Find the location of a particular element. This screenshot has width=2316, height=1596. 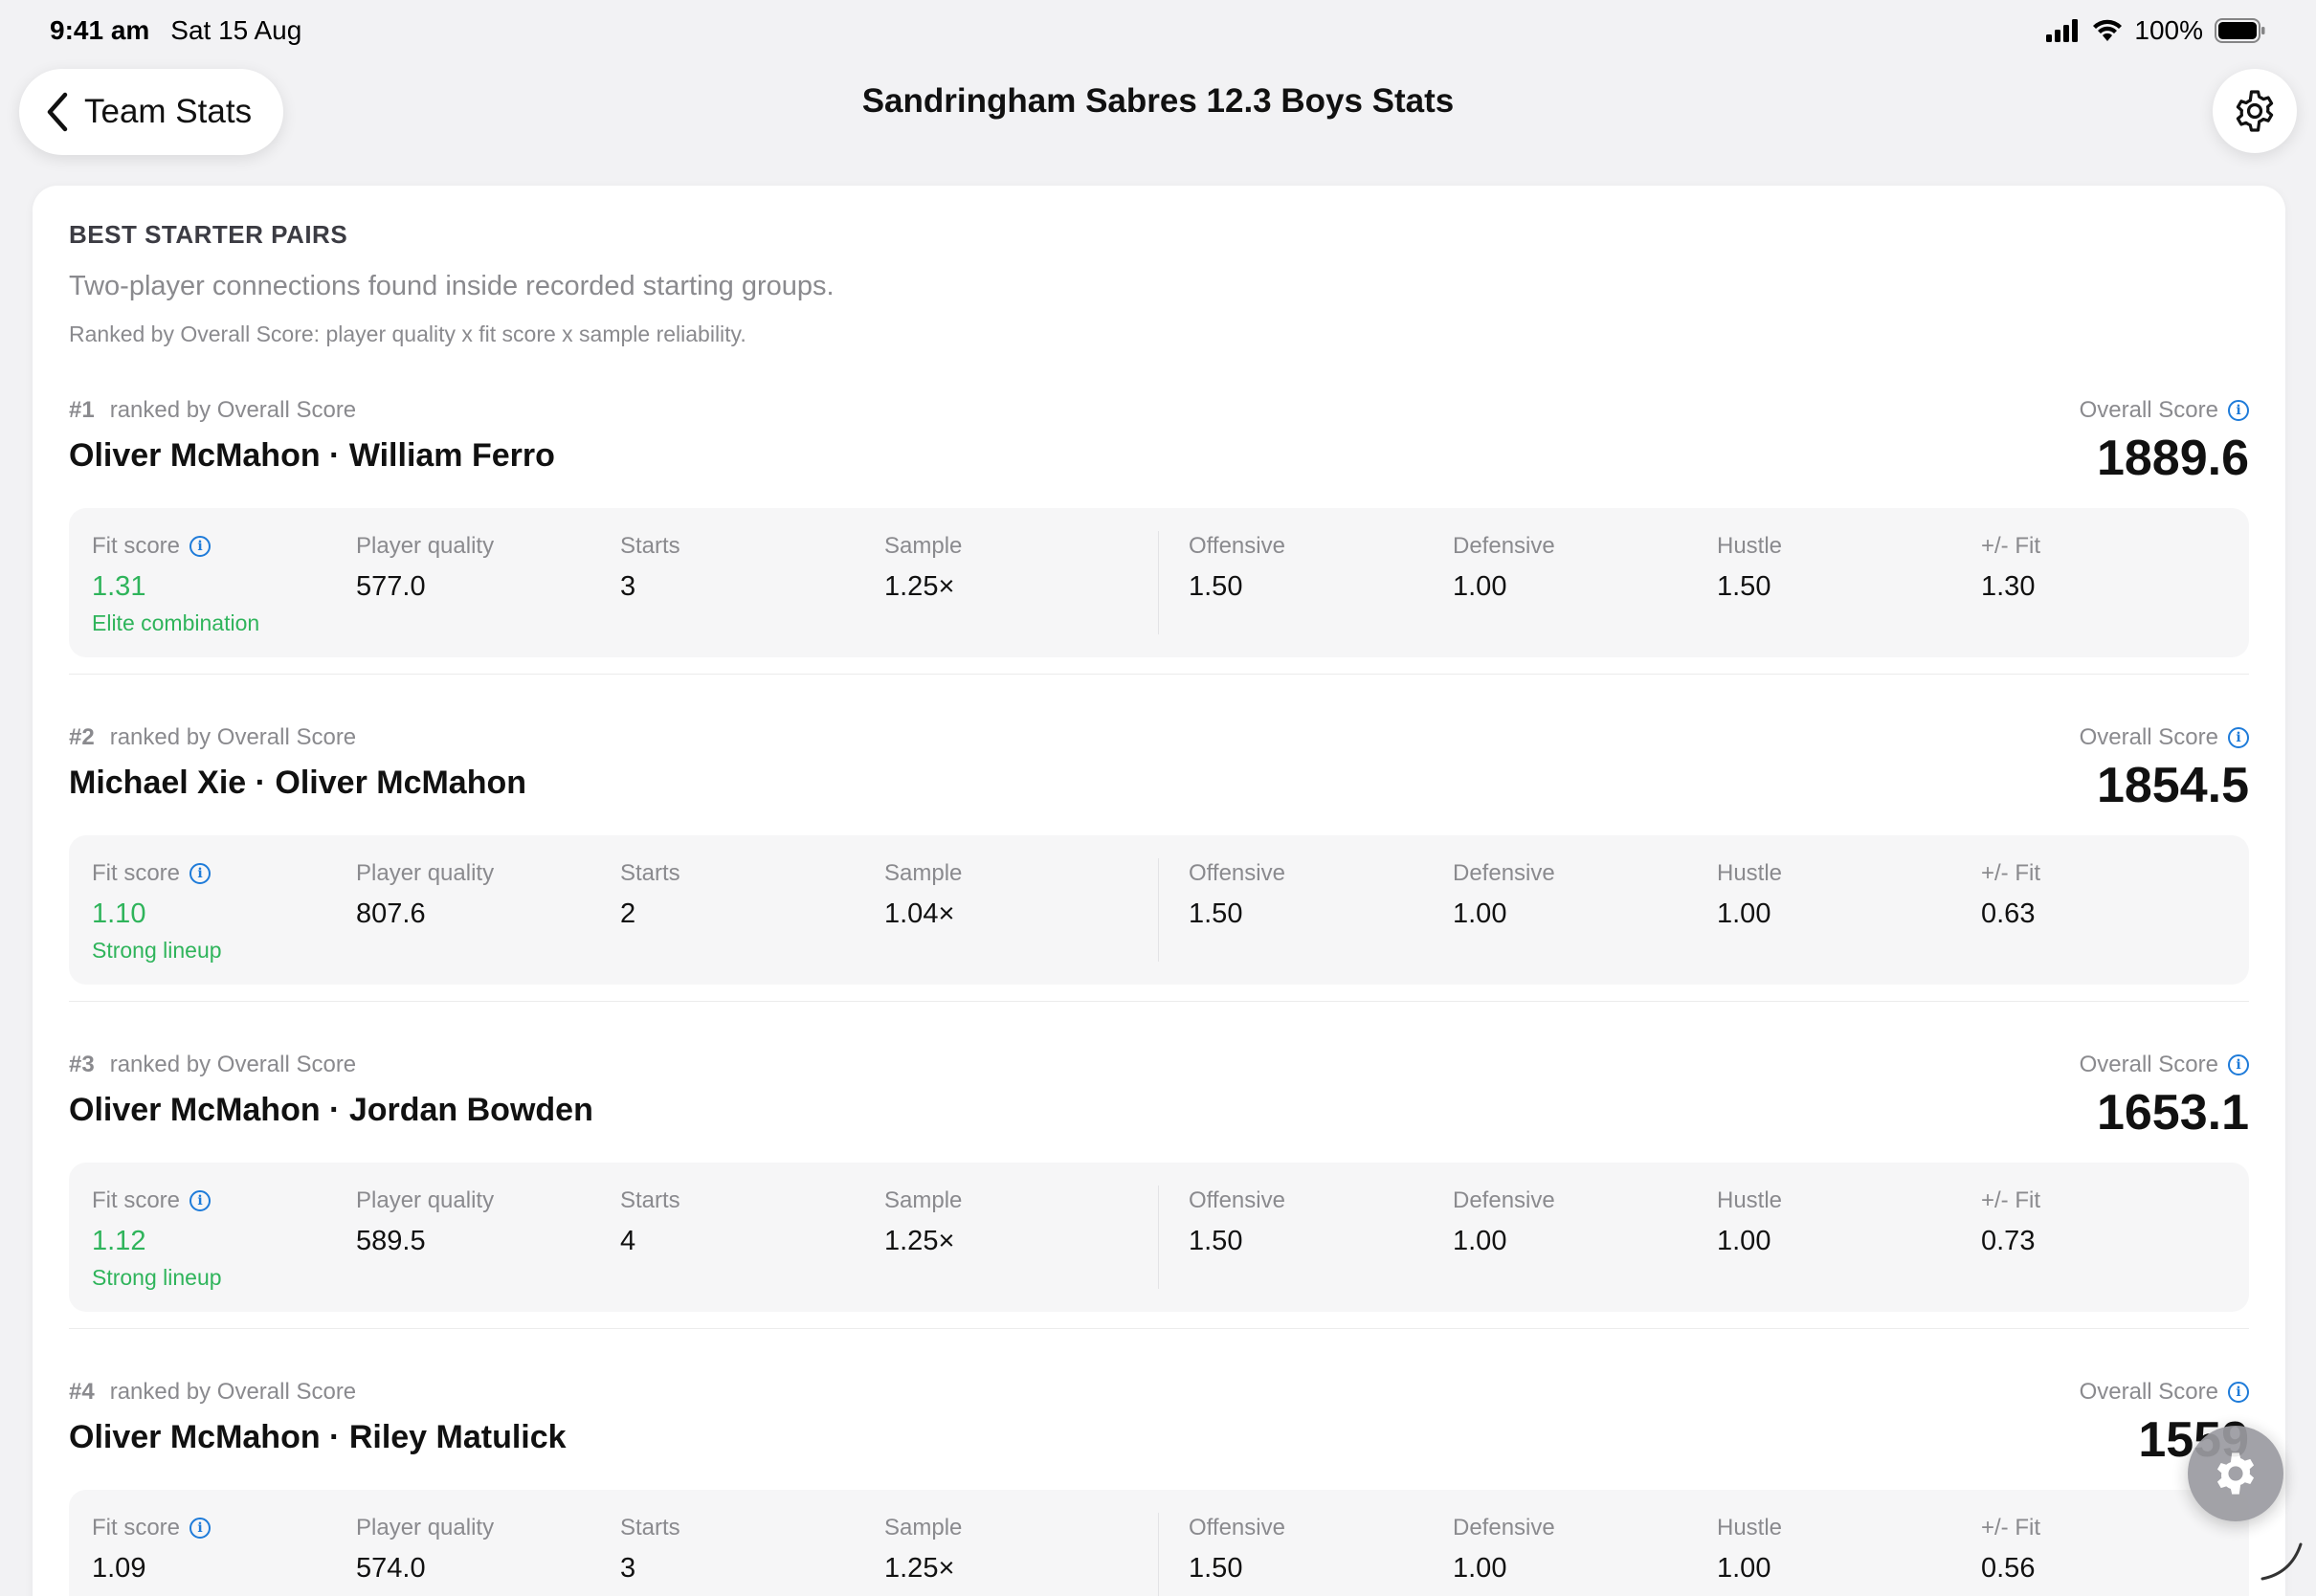

fit-tag: Elite combination is located at coordinates (176, 623).